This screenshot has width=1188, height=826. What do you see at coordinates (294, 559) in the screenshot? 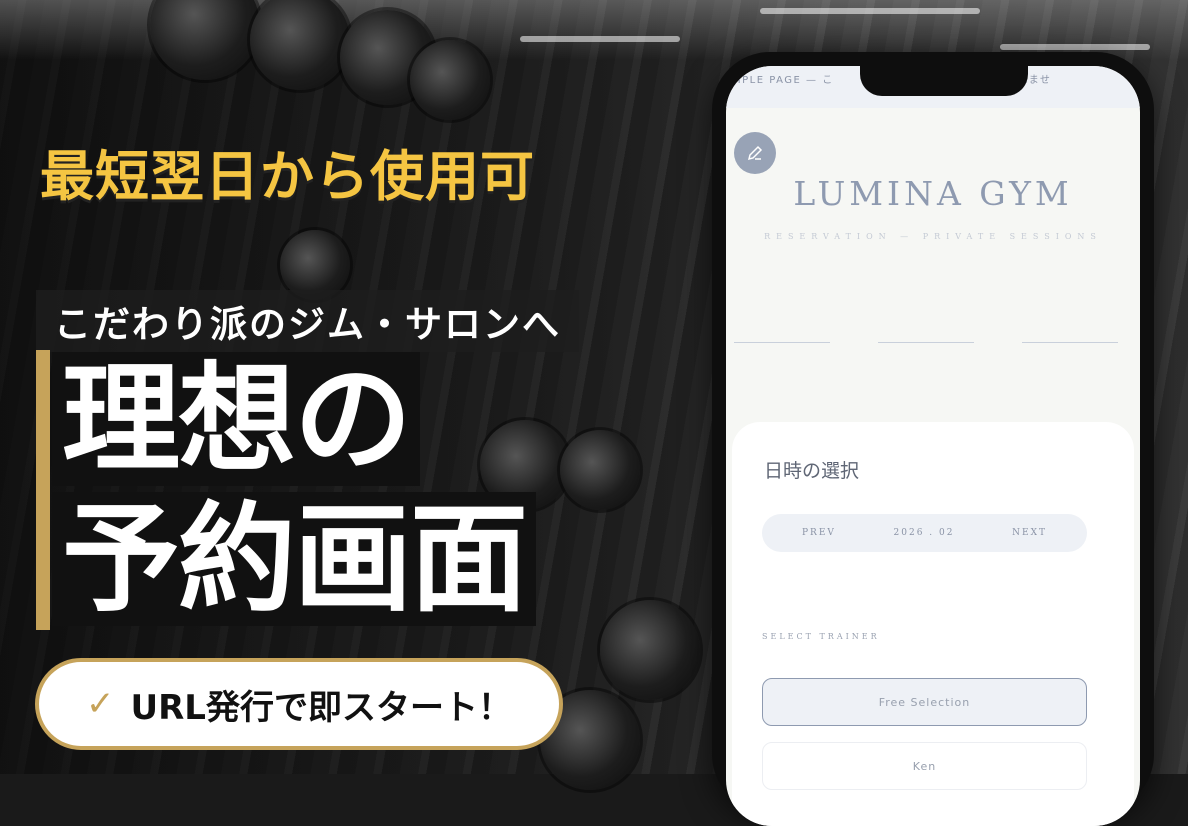
I see `title-line-2: 予約画面` at bounding box center [294, 559].